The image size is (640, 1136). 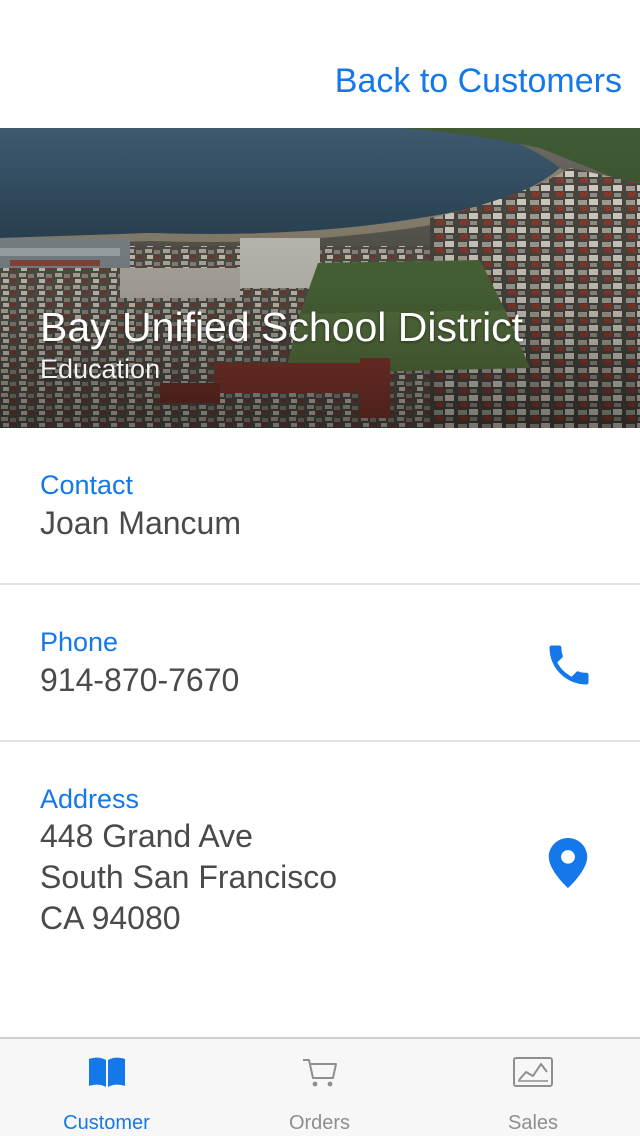 I want to click on customer-name-title: Bay Unified School District, so click(x=282, y=327).